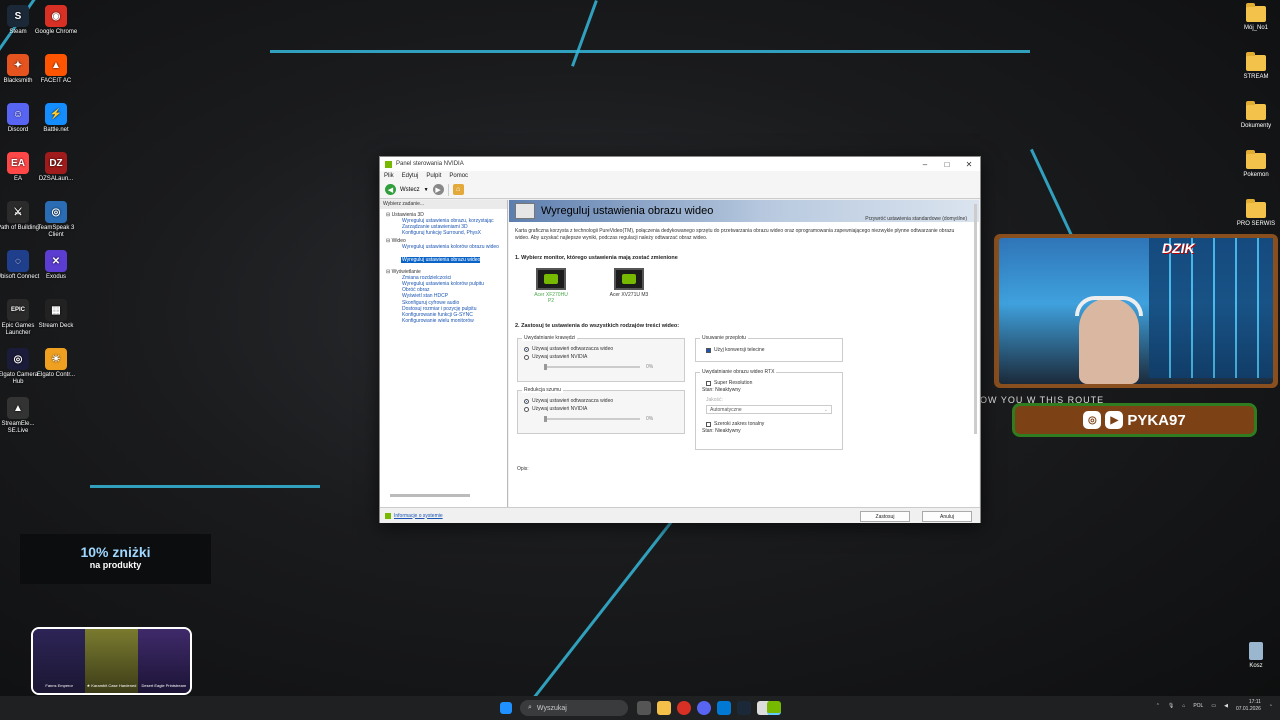 The height and width of the screenshot is (720, 1280). What do you see at coordinates (1226, 706) in the screenshot?
I see `volume-icon: ◀` at bounding box center [1226, 706].